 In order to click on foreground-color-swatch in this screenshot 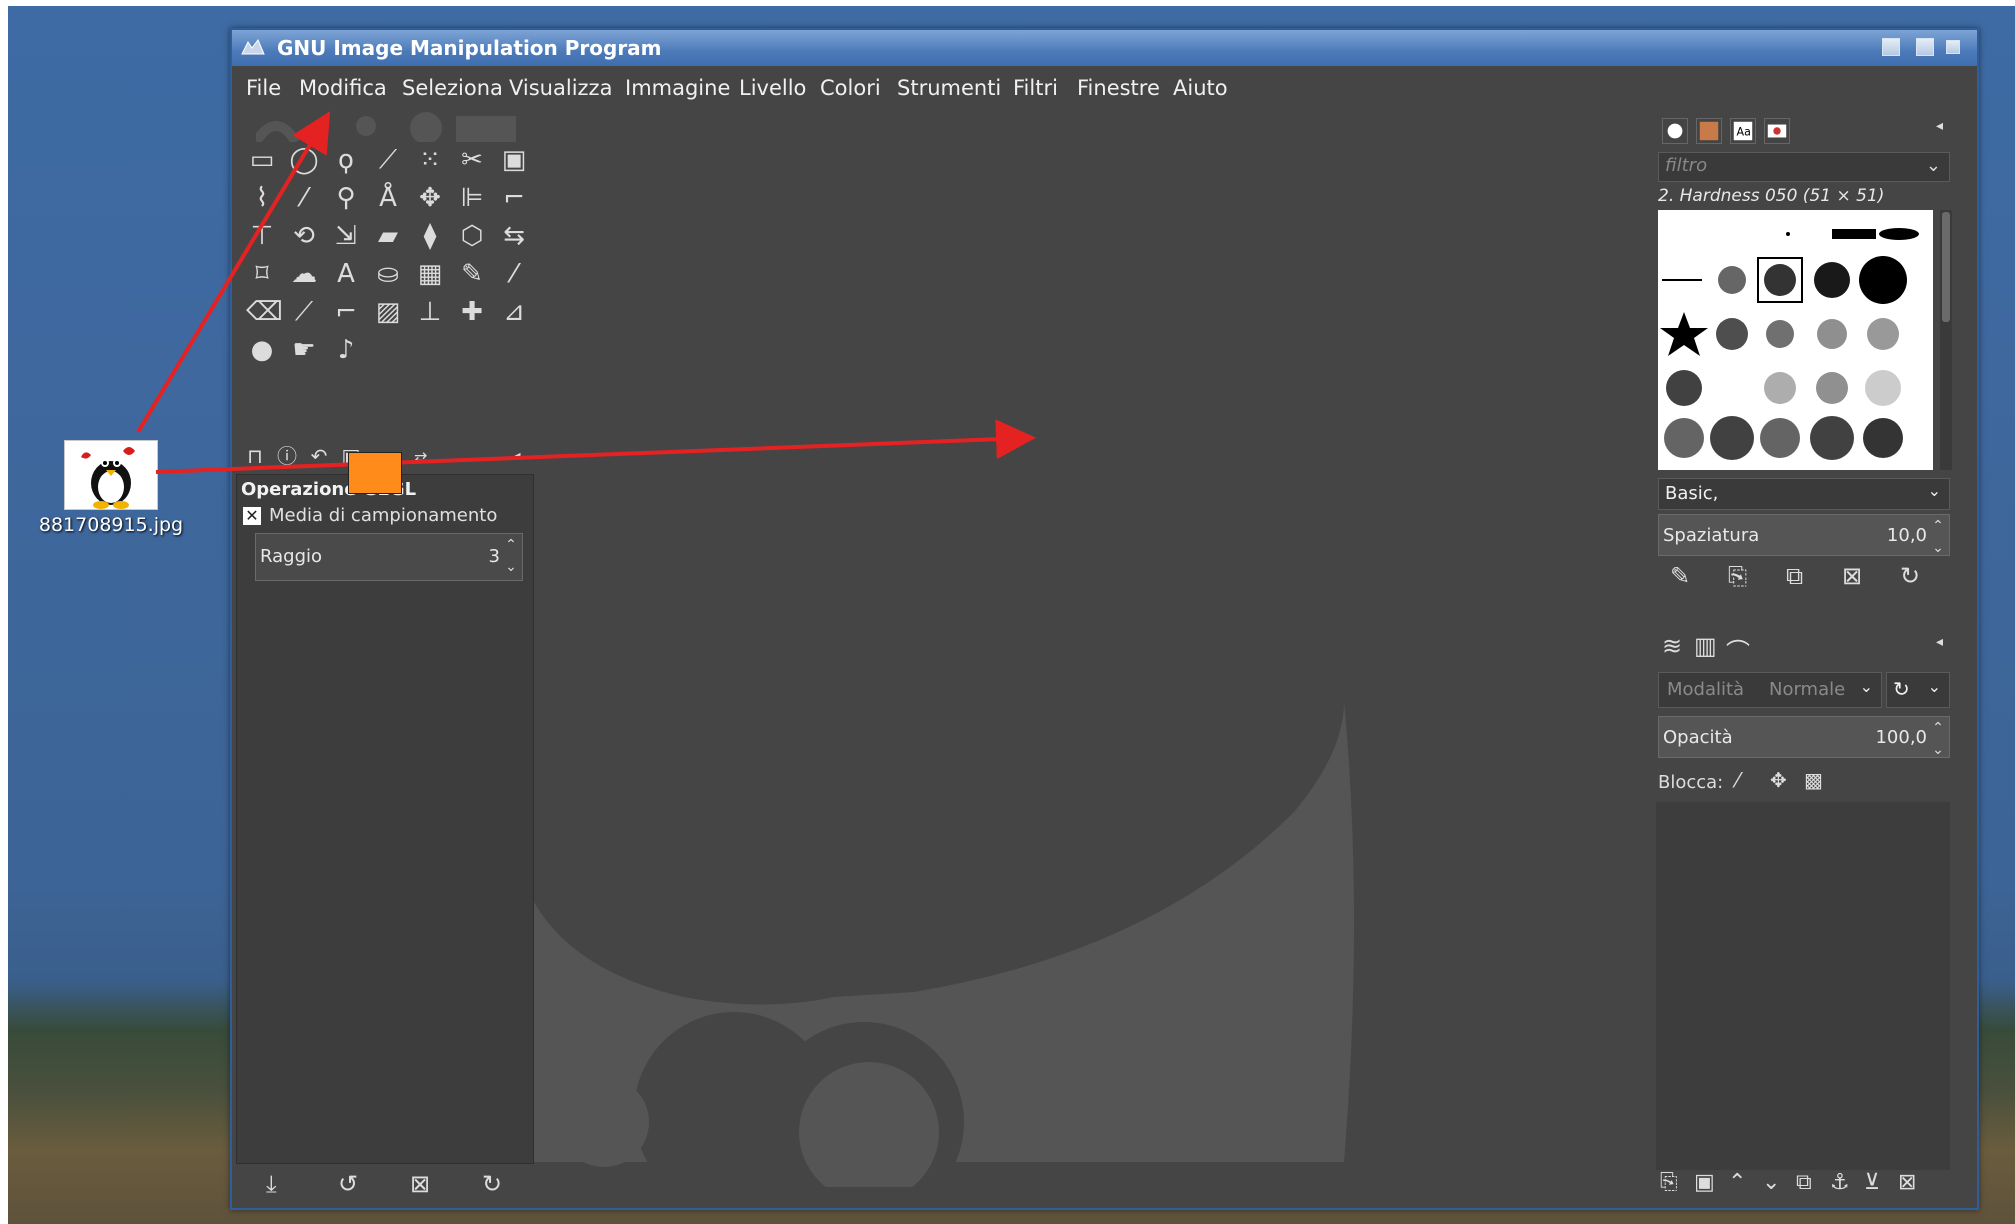, I will do `click(375, 473)`.